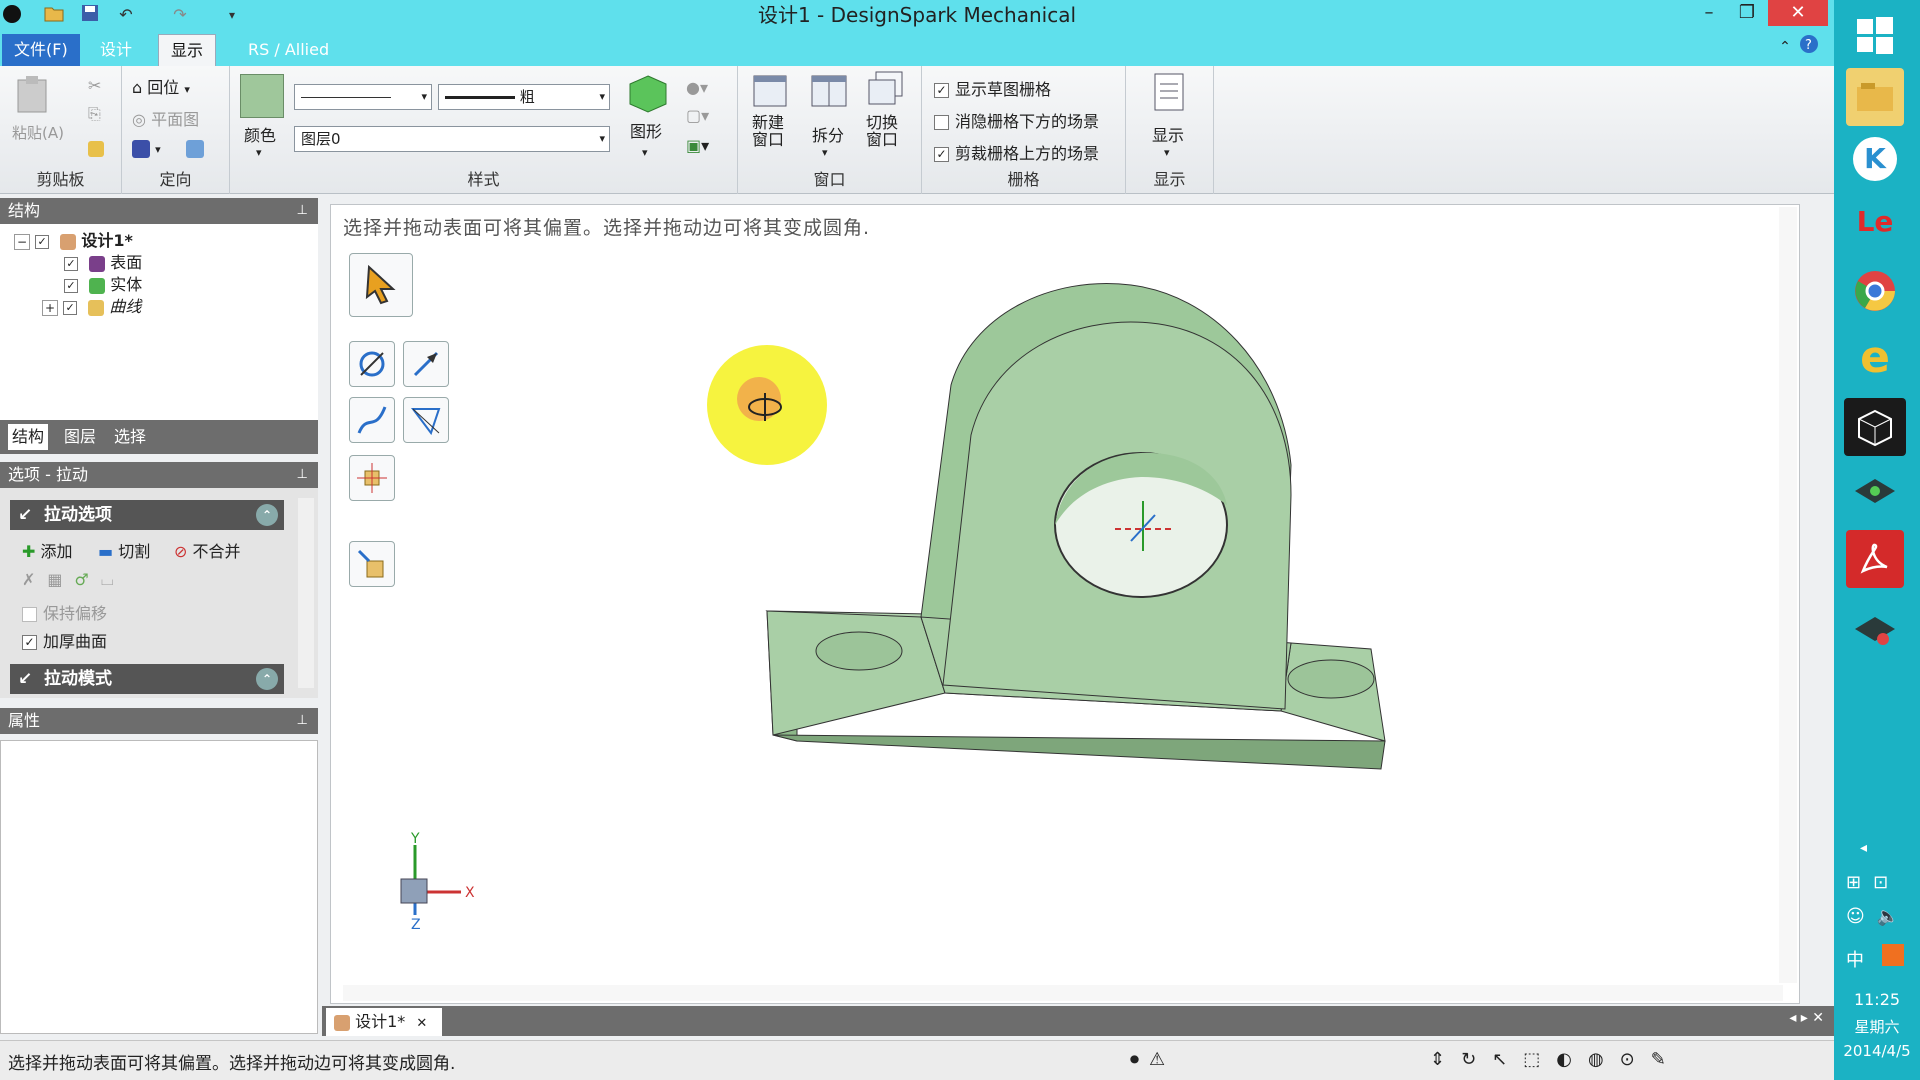 The image size is (1920, 1080). What do you see at coordinates (992, 88) in the screenshot?
I see `show-sketch-grid-checkbox: ✓ 显示草图栅格` at bounding box center [992, 88].